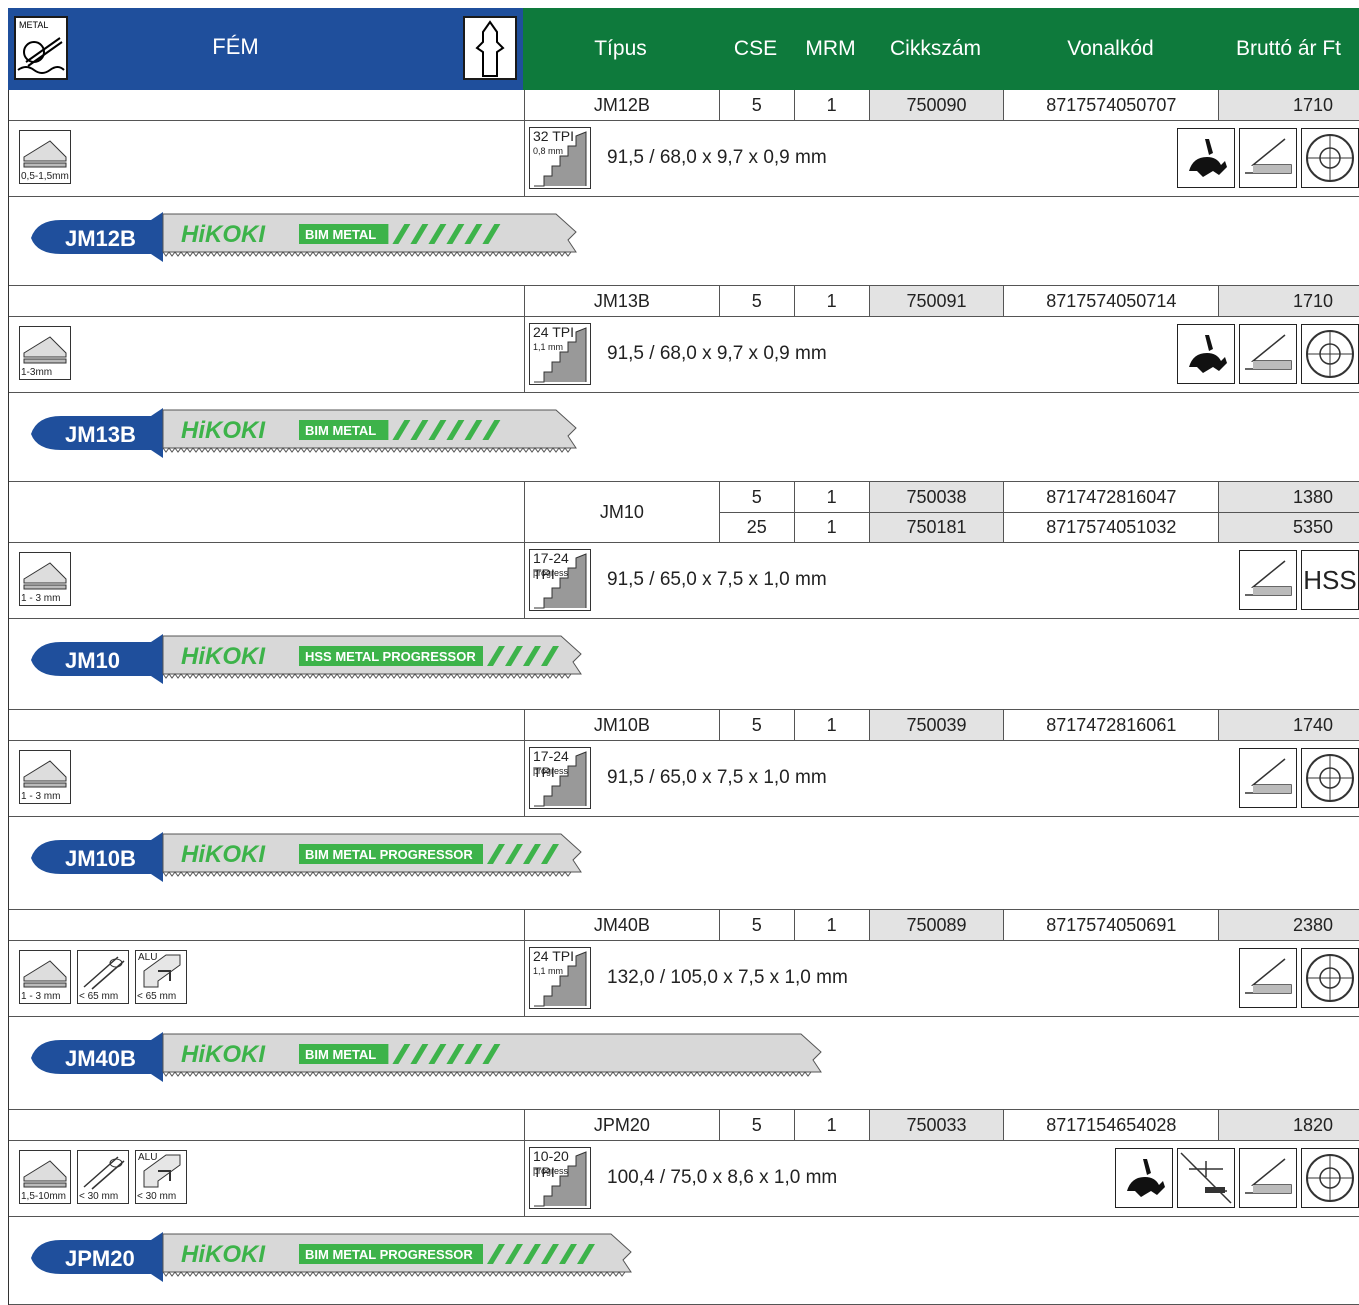 This screenshot has height=1305, width=1359. Describe the element at coordinates (830, 48) in the screenshot. I see `col-mrm: MRM` at that location.